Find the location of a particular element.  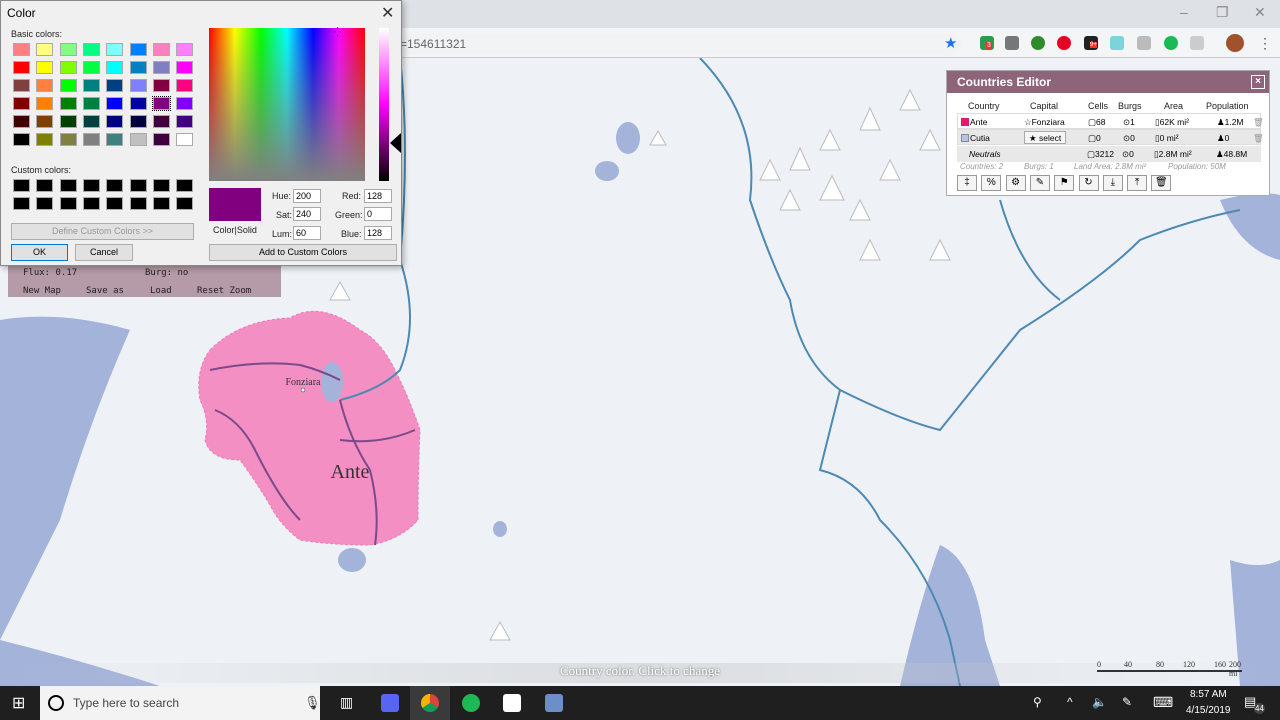

close-window-button: ✕ is located at coordinates (1260, 12).